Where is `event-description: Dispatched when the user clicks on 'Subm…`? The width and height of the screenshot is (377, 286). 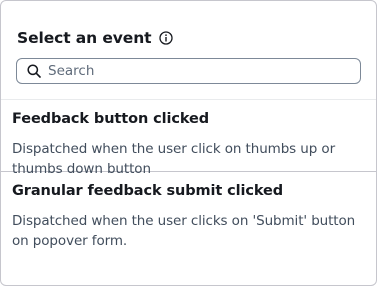 event-description: Dispatched when the user clicks on 'Subm… is located at coordinates (184, 231).